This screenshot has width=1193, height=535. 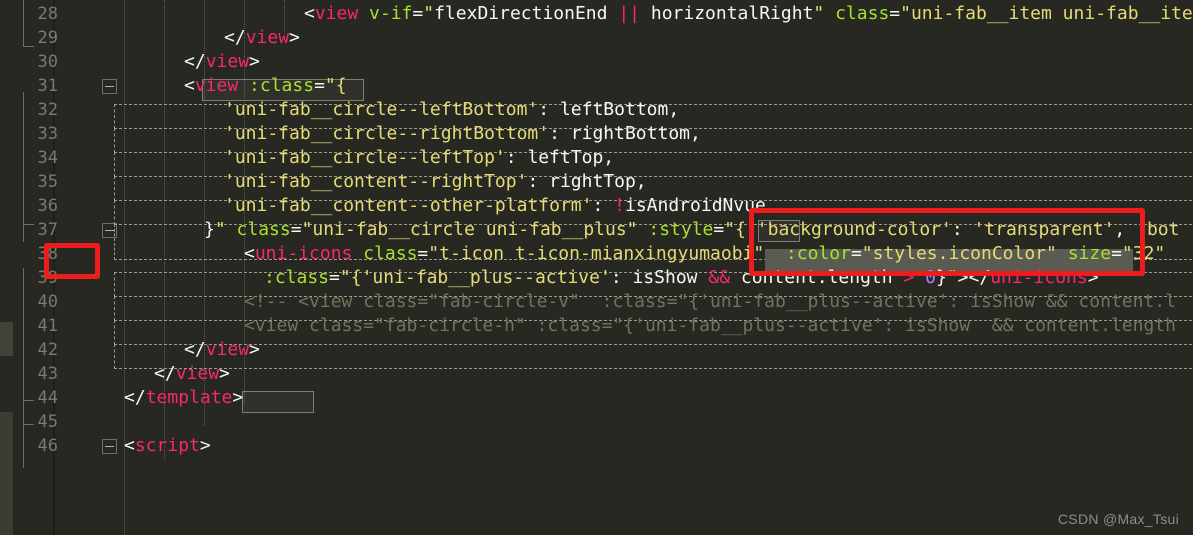 What do you see at coordinates (1046, 13) in the screenshot?
I see `code-token: "uni-fab__item uni-fab__ite` at bounding box center [1046, 13].